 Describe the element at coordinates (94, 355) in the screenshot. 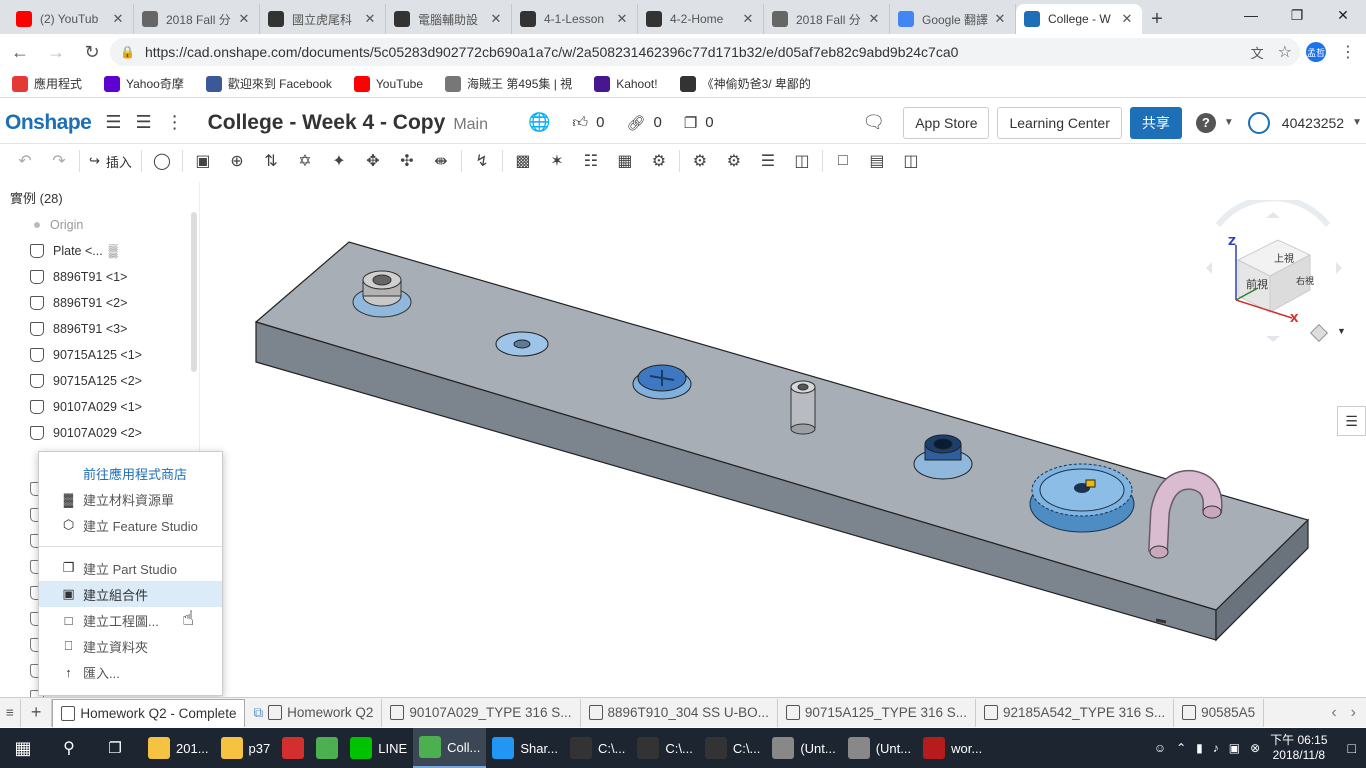

I see `instance-item: 90715A125 <1>` at that location.